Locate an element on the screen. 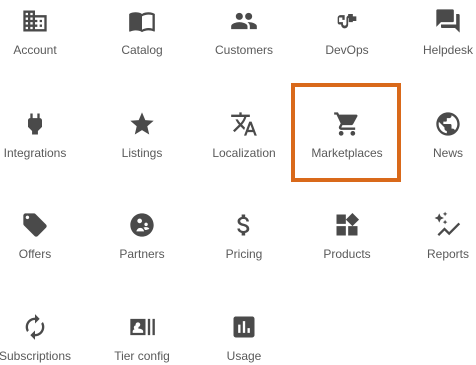 Image resolution: width=476 pixels, height=365 pixels. tile-partners: Partners is located at coordinates (142, 246).